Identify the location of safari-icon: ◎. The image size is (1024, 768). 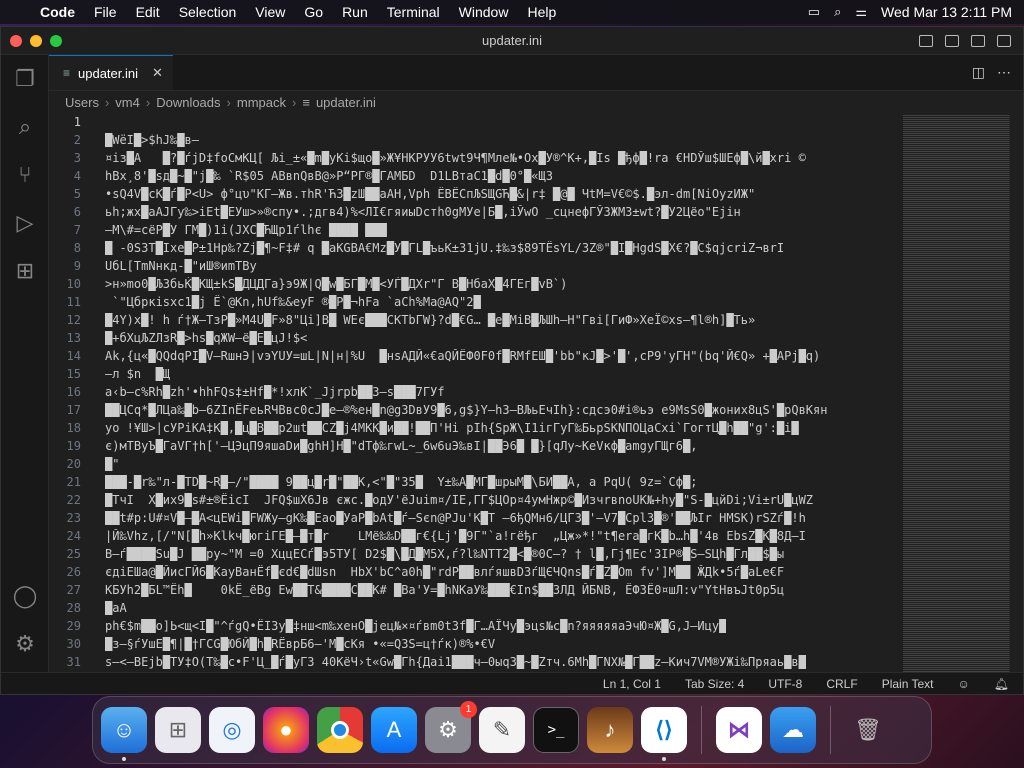
(232, 730).